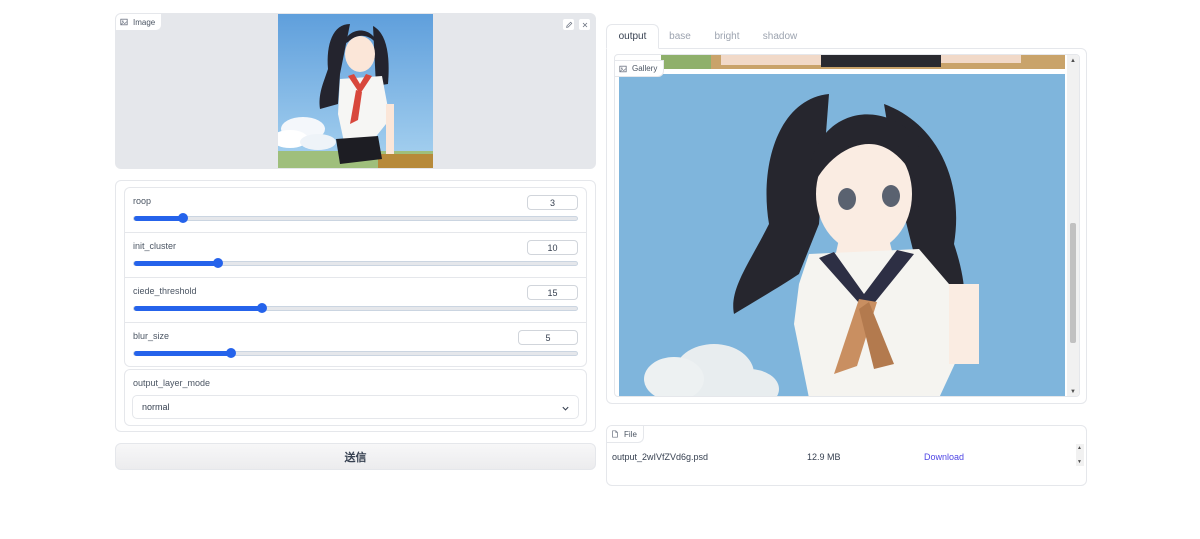 The width and height of the screenshot is (1200, 539). Describe the element at coordinates (780, 36) in the screenshot. I see `tab-shadow: shadow` at that location.